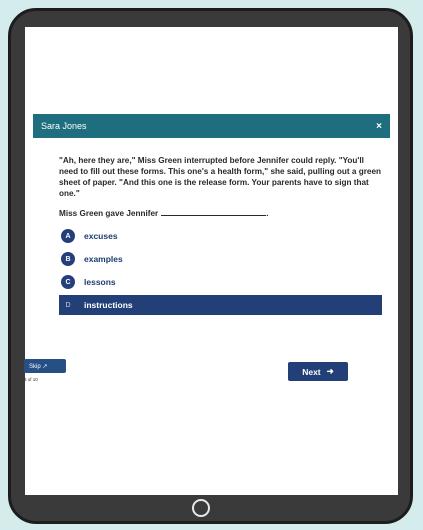  I want to click on skip-button: Skip ↗, so click(45, 366).